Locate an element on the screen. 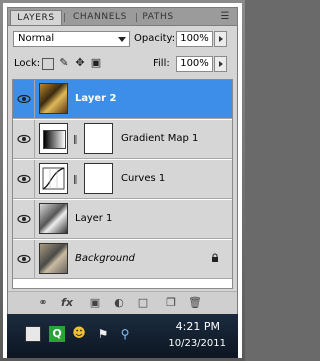 The height and width of the screenshot is (361, 320). fill-field: 100% is located at coordinates (194, 64).